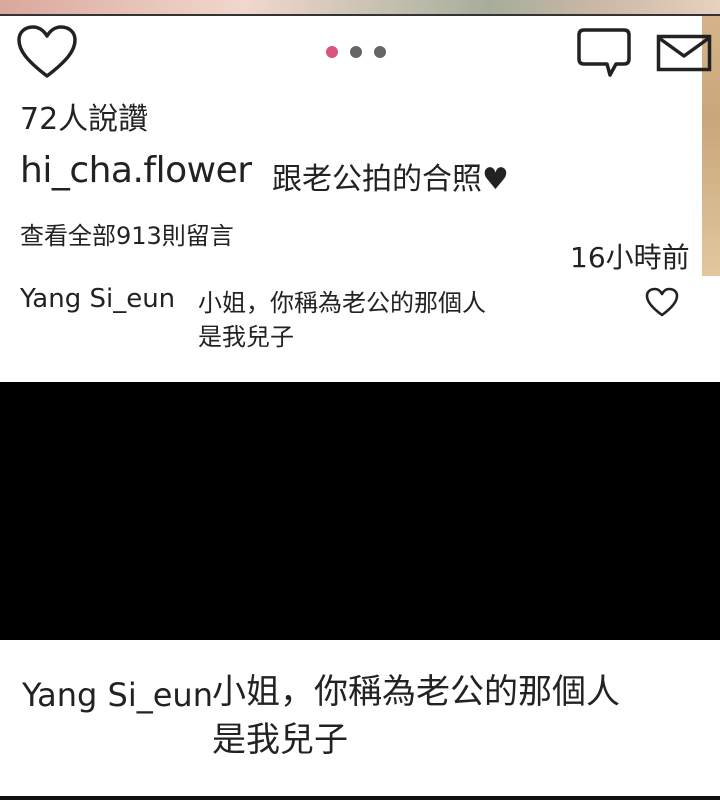 This screenshot has width=720, height=800. Describe the element at coordinates (360, 798) in the screenshot. I see `bottom-border` at that location.